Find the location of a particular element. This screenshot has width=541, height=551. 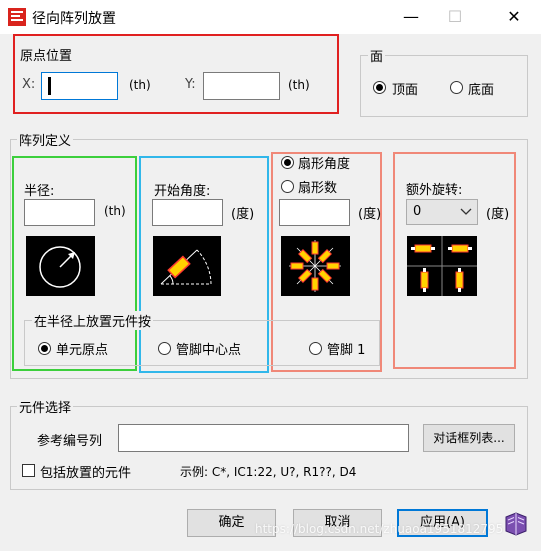

rotation-select: 0 is located at coordinates (442, 212).